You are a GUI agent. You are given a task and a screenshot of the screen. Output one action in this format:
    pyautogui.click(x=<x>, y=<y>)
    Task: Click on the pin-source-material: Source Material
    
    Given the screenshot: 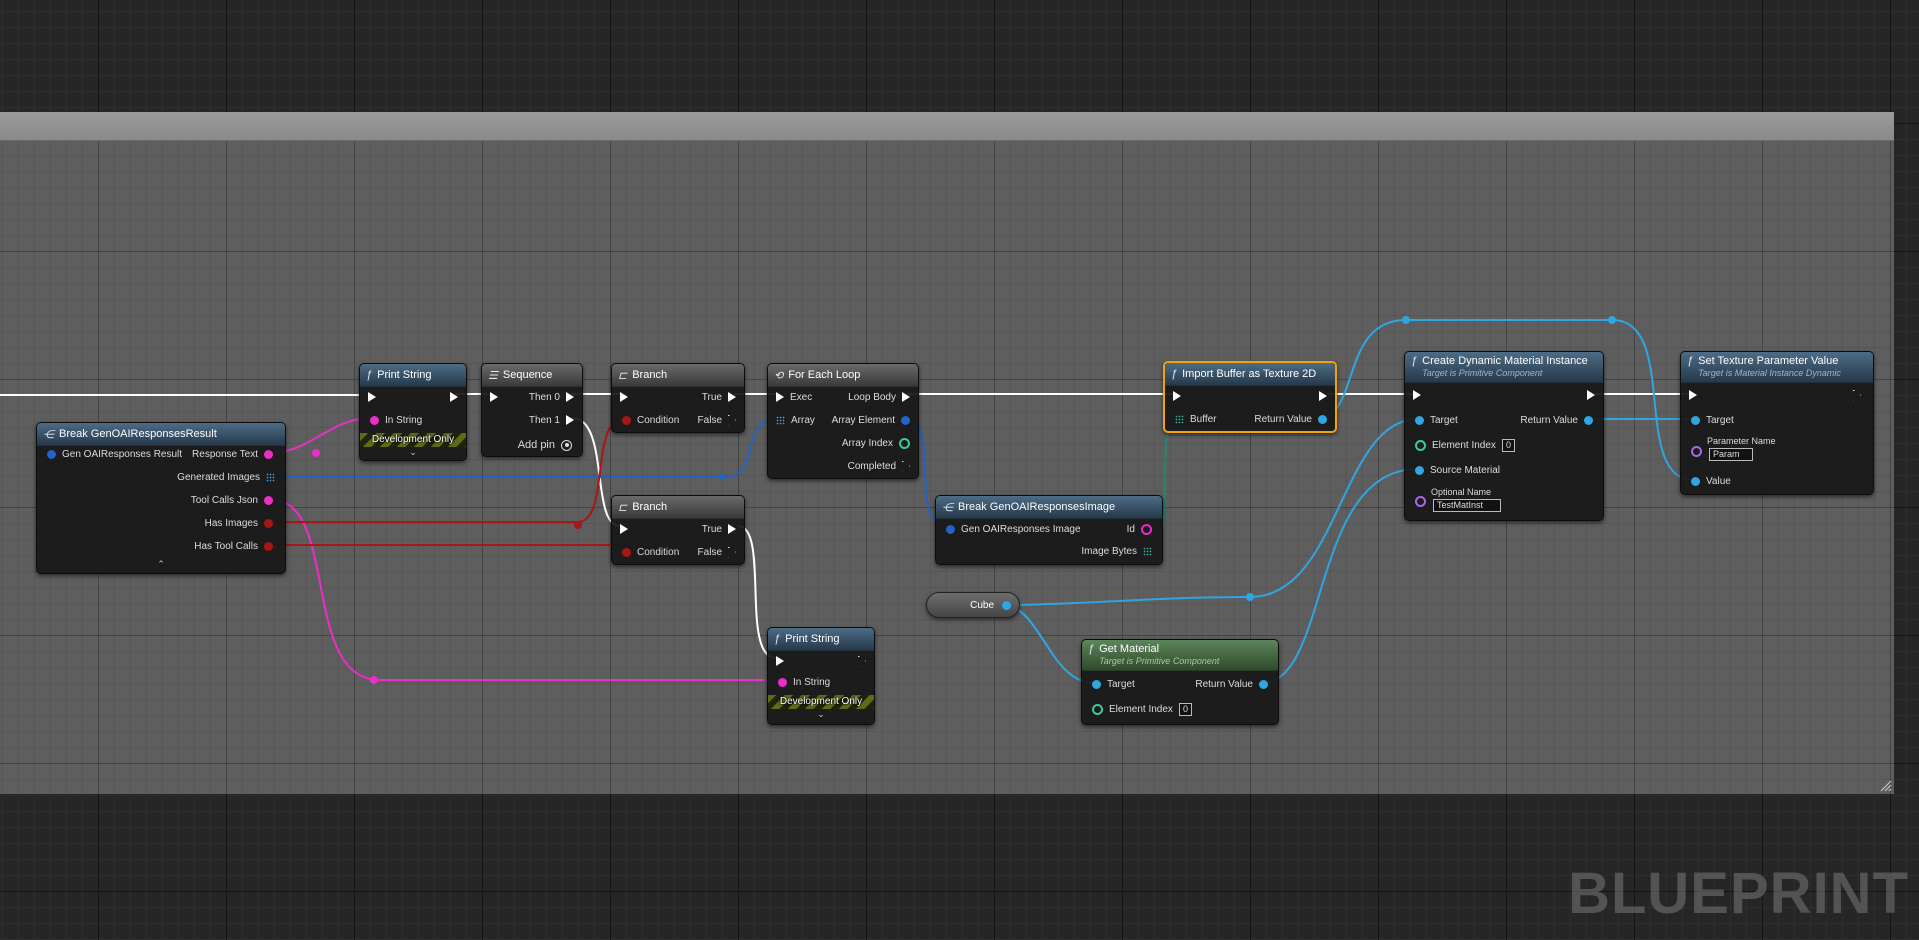 What is the action you would take?
    pyautogui.click(x=1457, y=470)
    